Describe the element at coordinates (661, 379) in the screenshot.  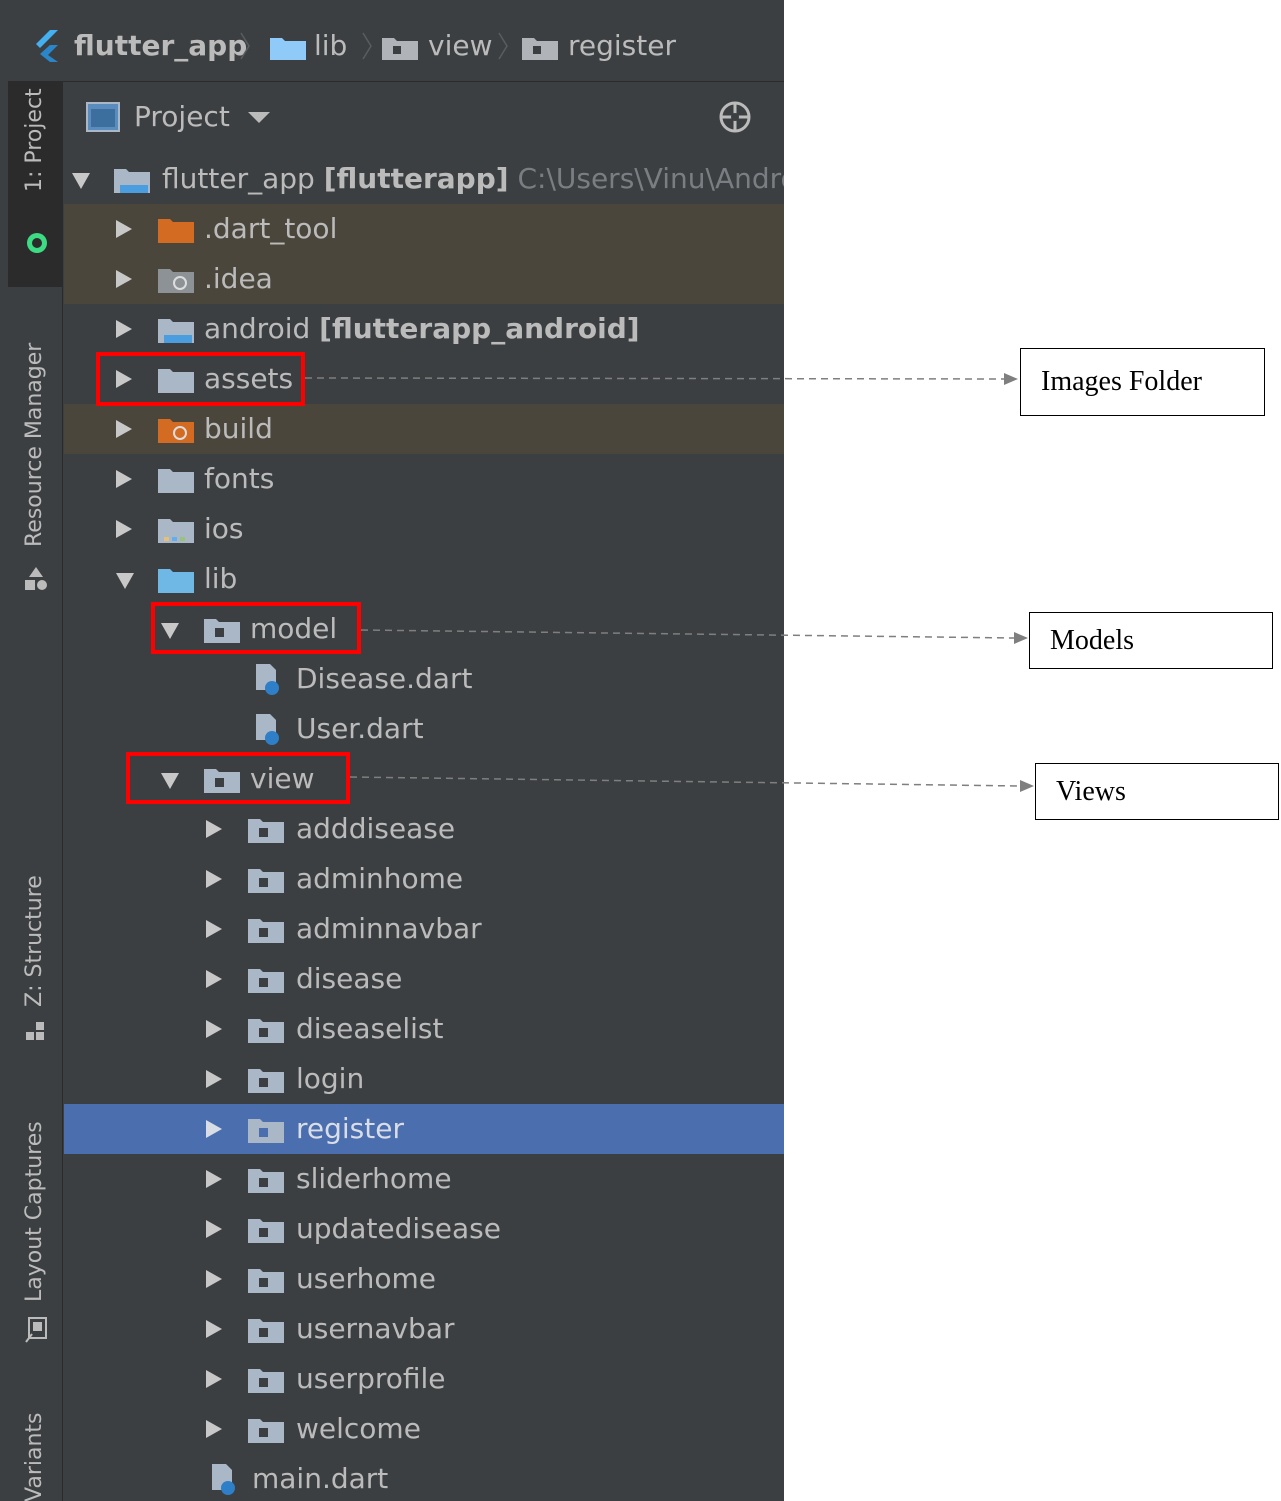
I see `arrow-images-folder` at that location.